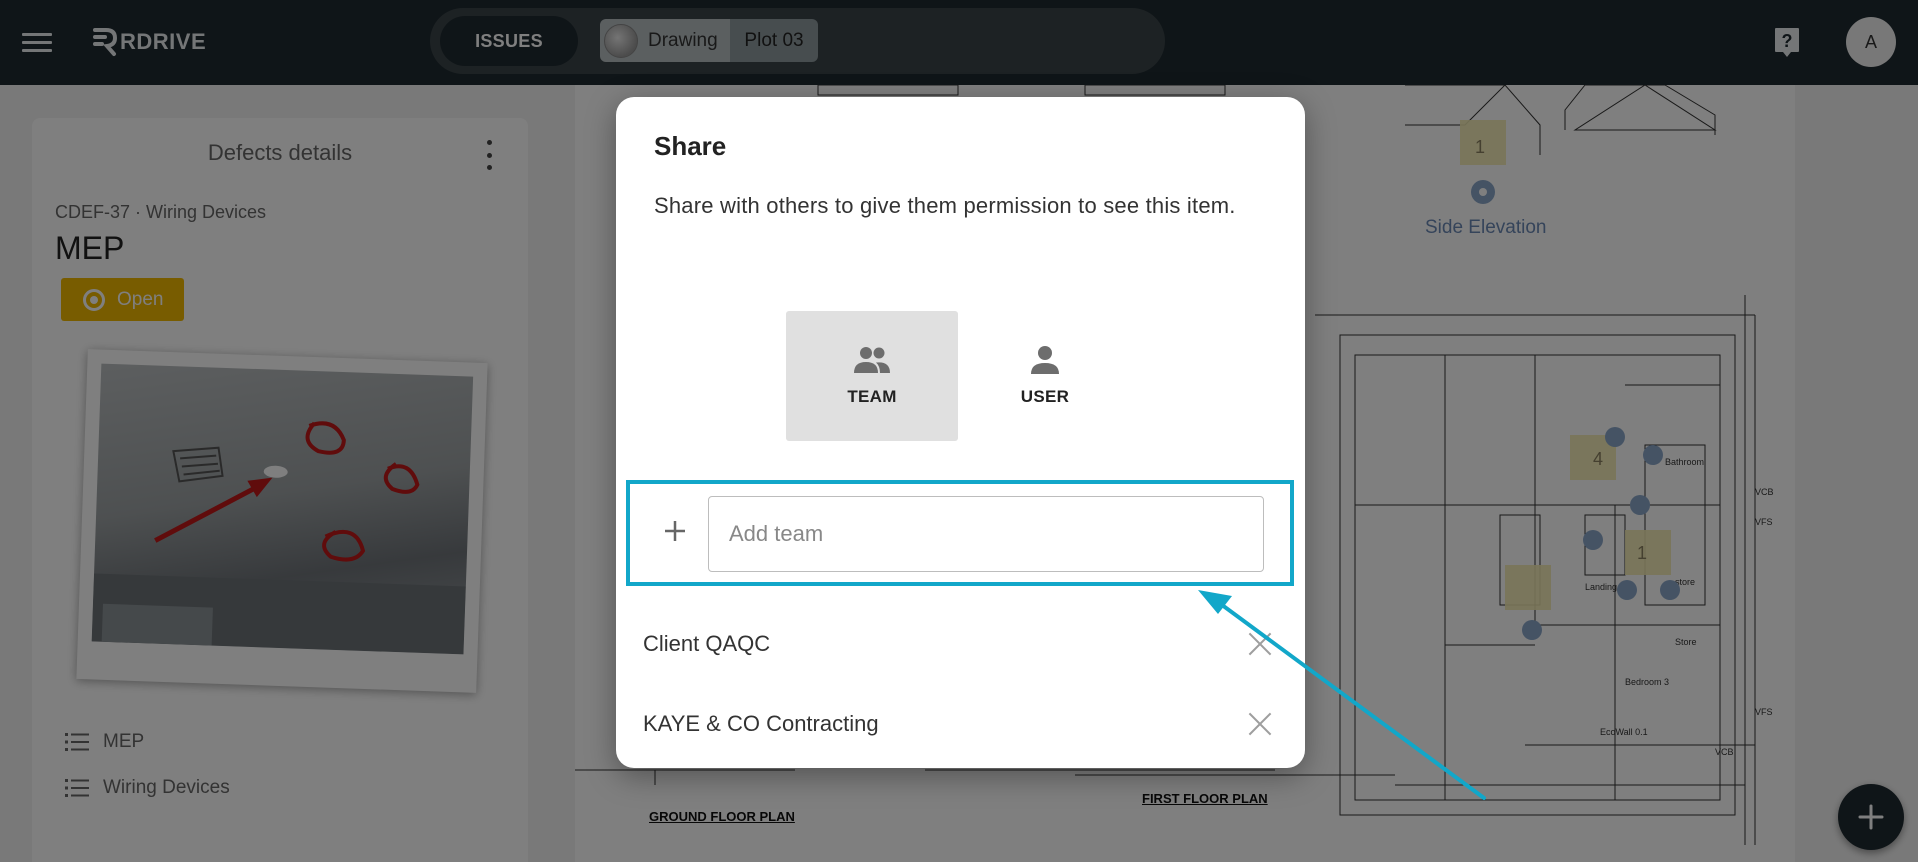 The image size is (1918, 862). What do you see at coordinates (1045, 360) in the screenshot?
I see `user-icon` at bounding box center [1045, 360].